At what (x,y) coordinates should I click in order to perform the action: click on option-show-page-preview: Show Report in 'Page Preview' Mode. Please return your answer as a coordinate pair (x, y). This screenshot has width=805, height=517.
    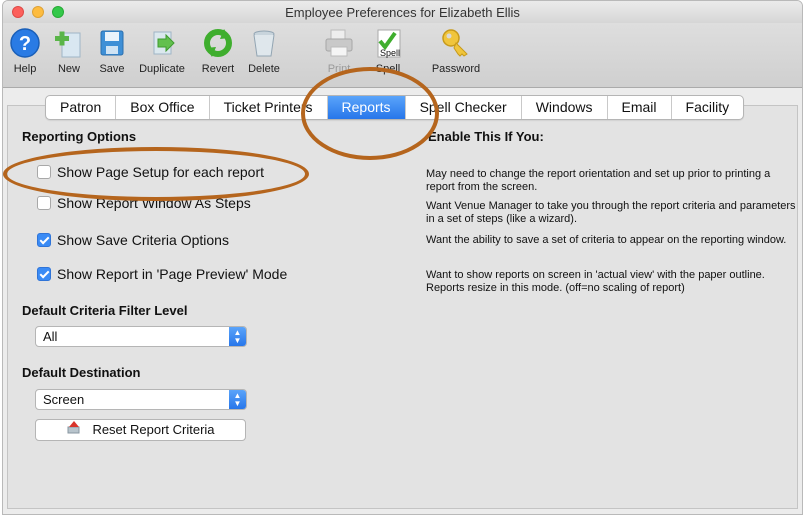
    Looking at the image, I should click on (162, 274).